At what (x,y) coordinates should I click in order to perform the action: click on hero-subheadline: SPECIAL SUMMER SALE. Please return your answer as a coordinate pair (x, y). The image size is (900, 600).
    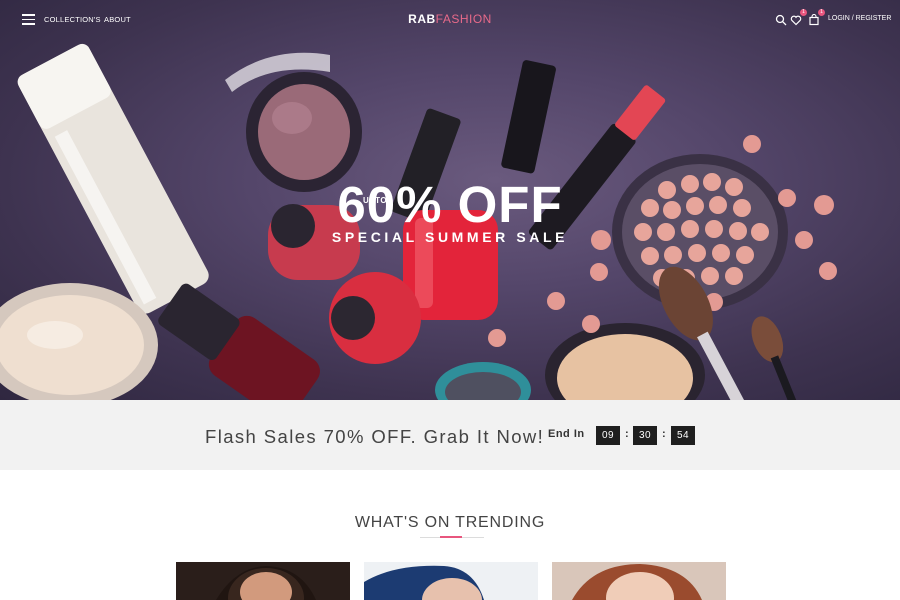
    Looking at the image, I should click on (450, 237).